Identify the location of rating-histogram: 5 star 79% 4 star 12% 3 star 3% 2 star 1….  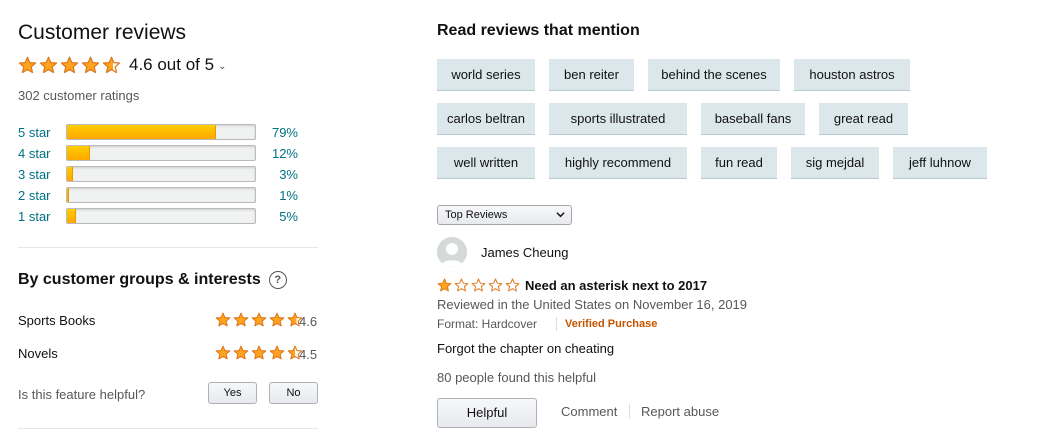
(168, 176).